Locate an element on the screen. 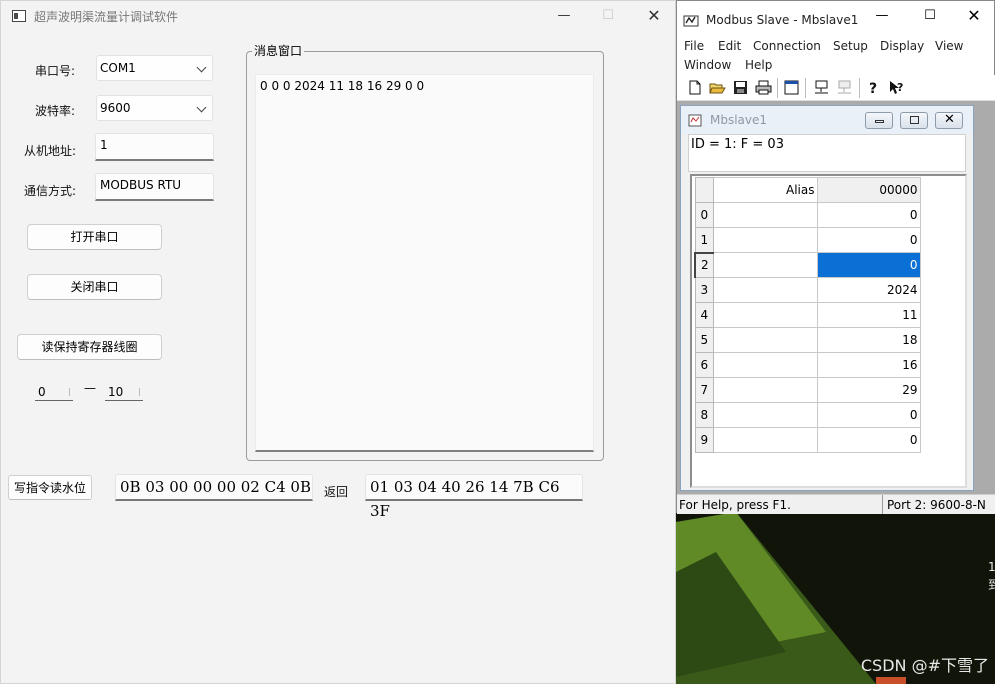  open-folder-icon is located at coordinates (717, 87).